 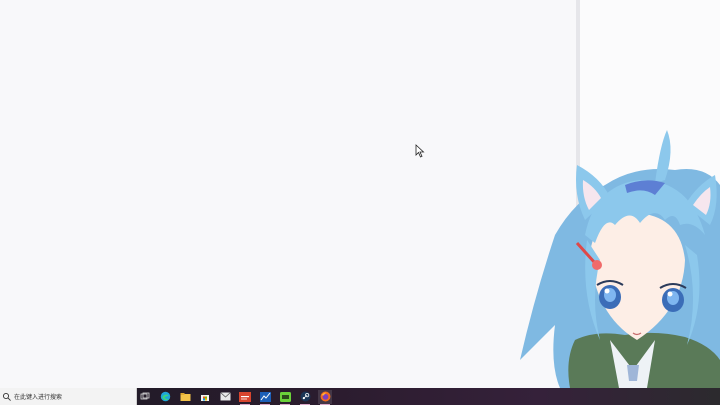 What do you see at coordinates (420, 151) in the screenshot?
I see `mouse-cursor-icon` at bounding box center [420, 151].